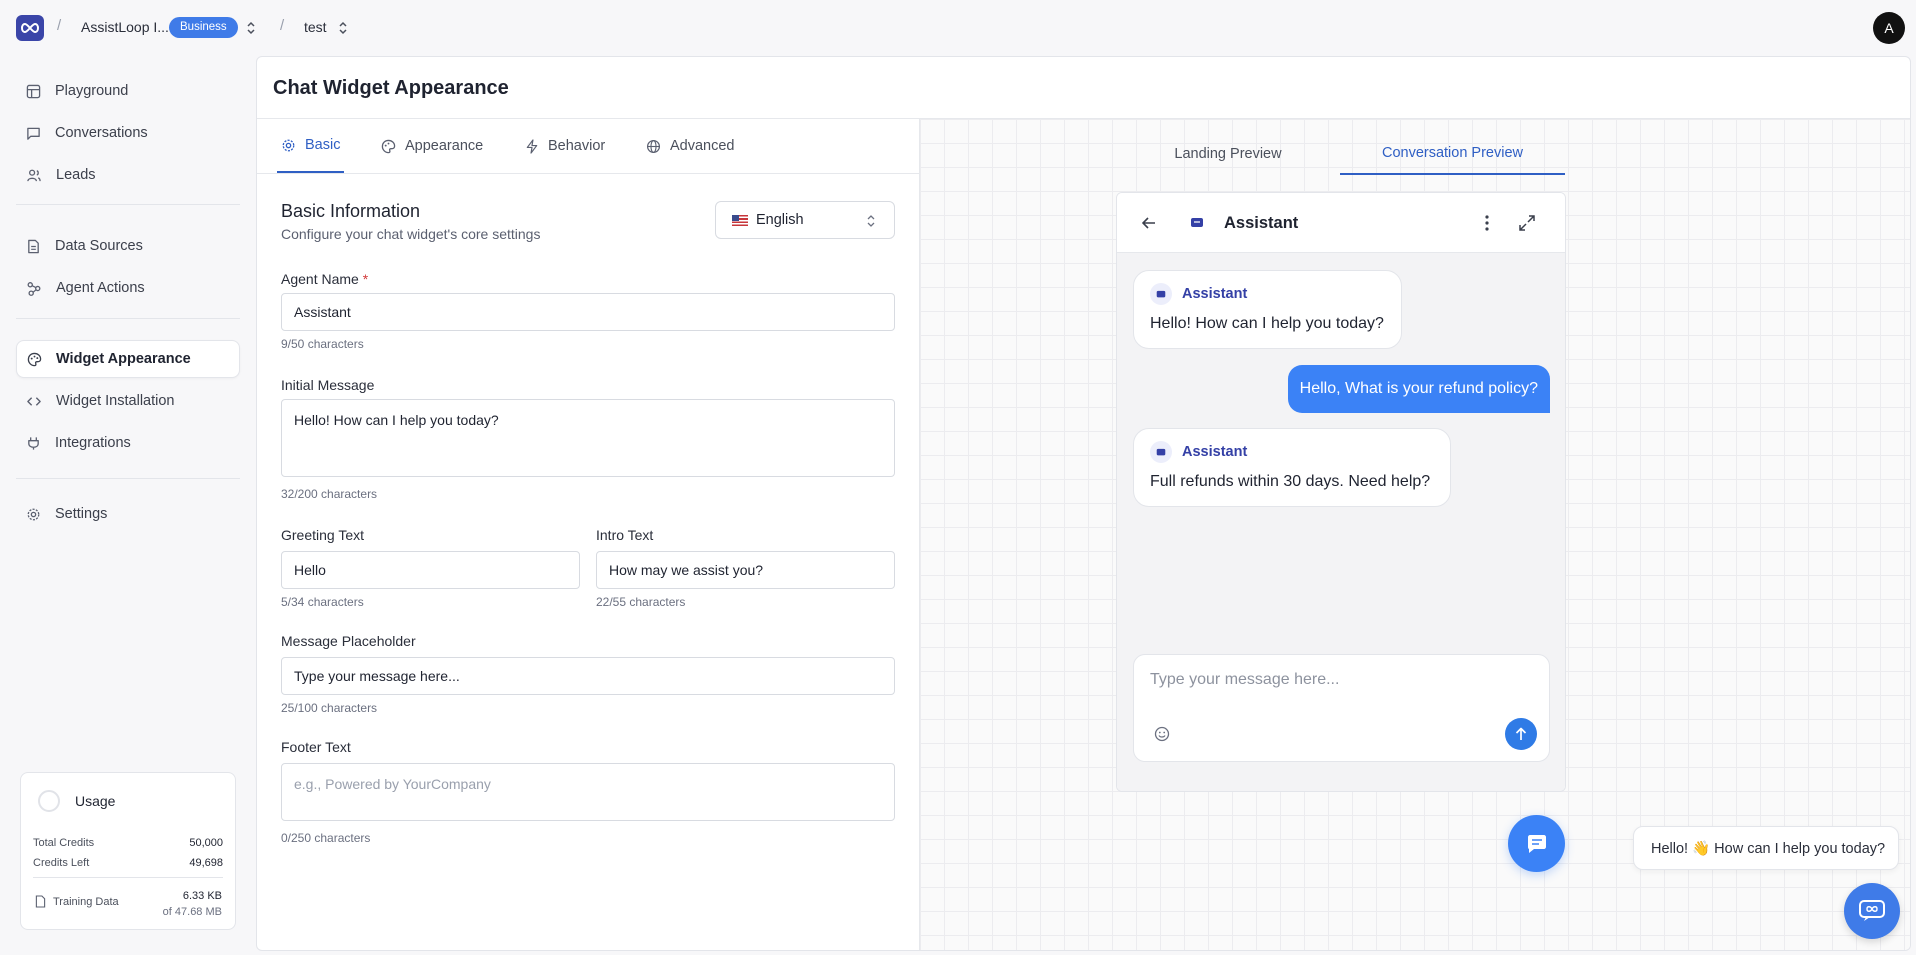 The height and width of the screenshot is (955, 1916). Describe the element at coordinates (328, 385) in the screenshot. I see `initial-message-label: Initial Message` at that location.